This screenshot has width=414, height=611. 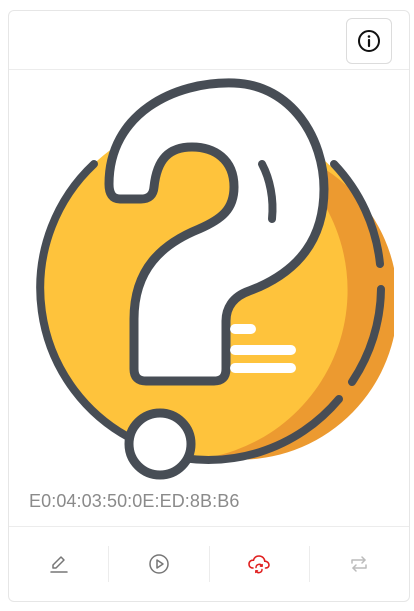 I want to click on action-bar, so click(x=209, y=563).